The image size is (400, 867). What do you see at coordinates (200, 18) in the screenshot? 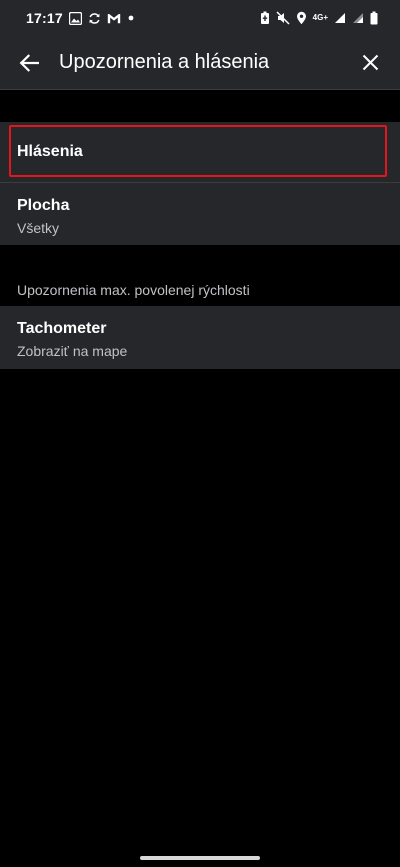
I see `status-bar: 17:17 4G+` at bounding box center [200, 18].